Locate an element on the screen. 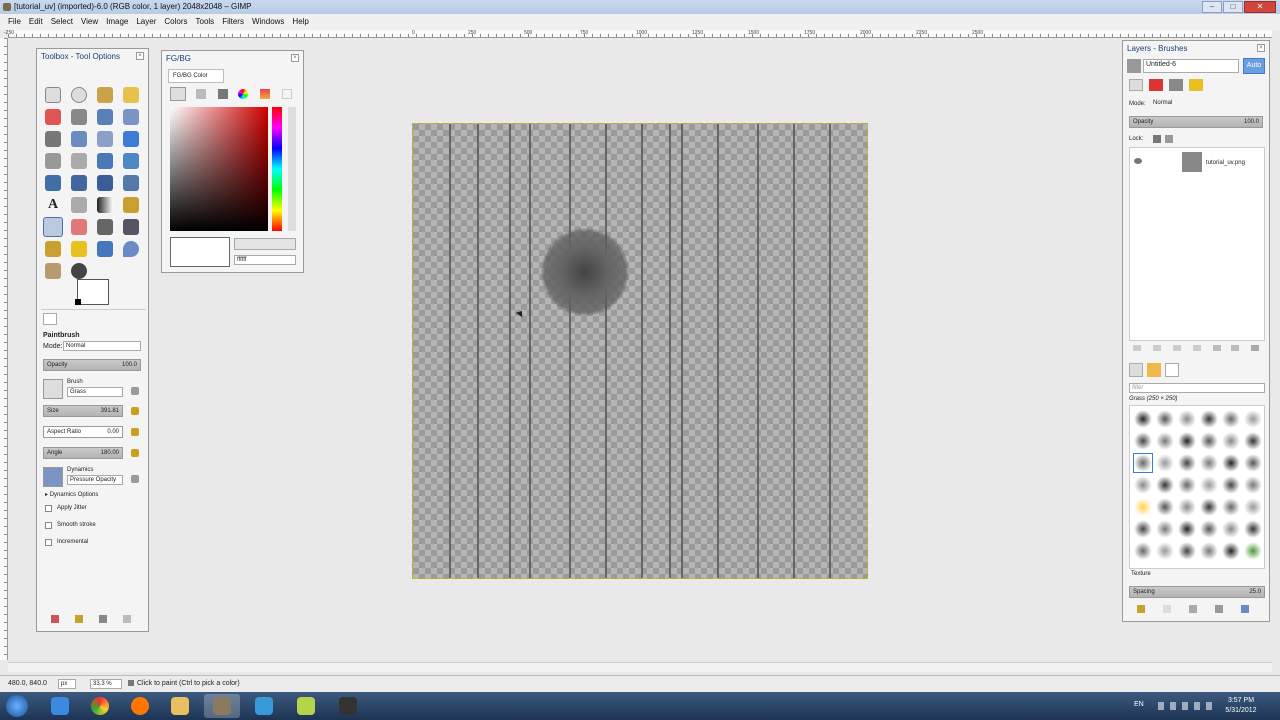  scales-selector-icon is located at coordinates (287, 94).